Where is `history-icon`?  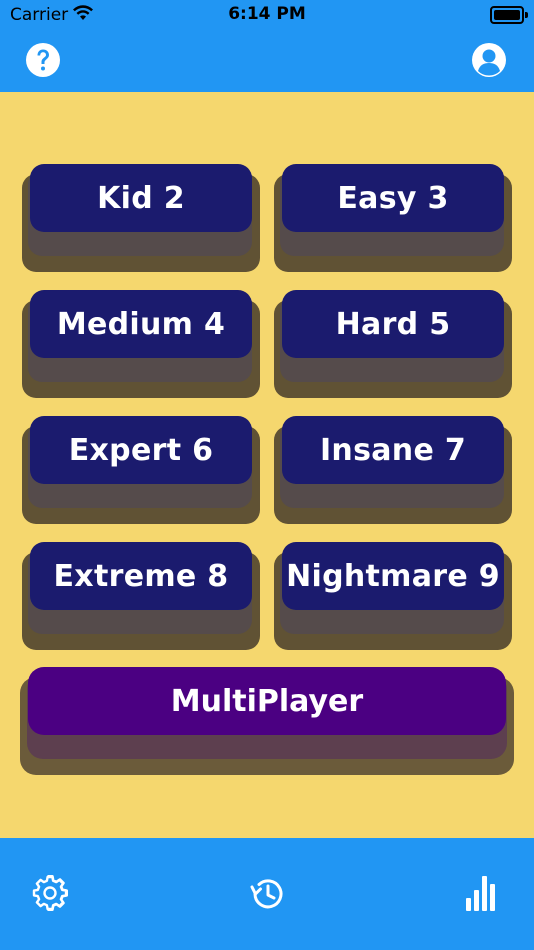 history-icon is located at coordinates (267, 894).